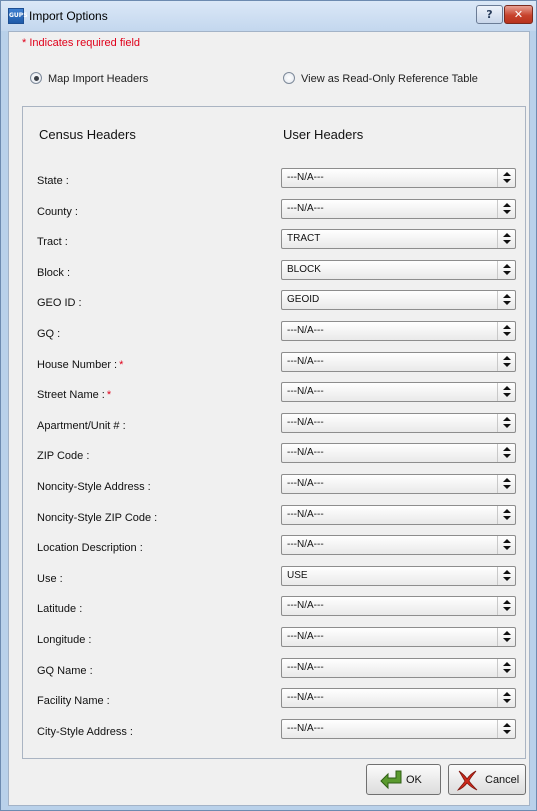  Describe the element at coordinates (53, 181) in the screenshot. I see `census-header-label-state: State :` at that location.